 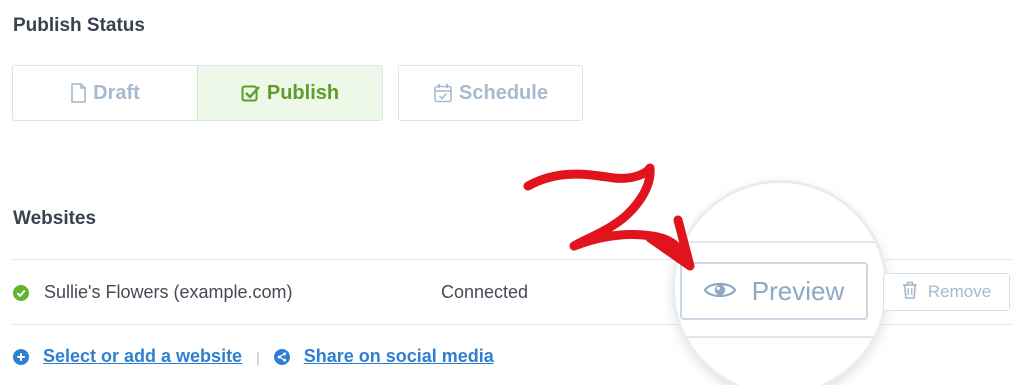 I want to click on eye-icon, so click(x=720, y=291).